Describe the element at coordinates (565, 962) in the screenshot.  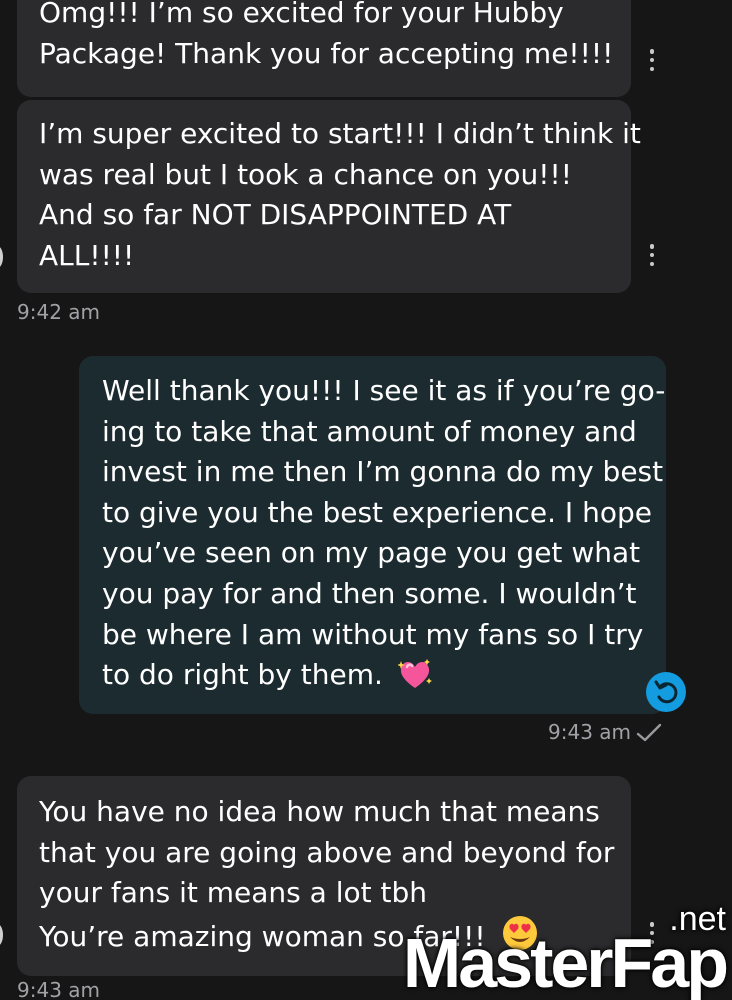
I see `watermark-brand: MasterFap` at that location.